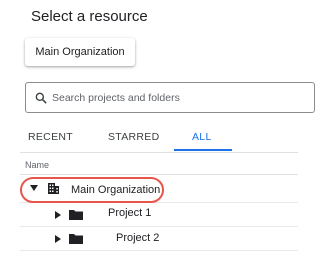 The width and height of the screenshot is (320, 257). What do you see at coordinates (159, 215) in the screenshot?
I see `tree-row-project-1: Project 1` at bounding box center [159, 215].